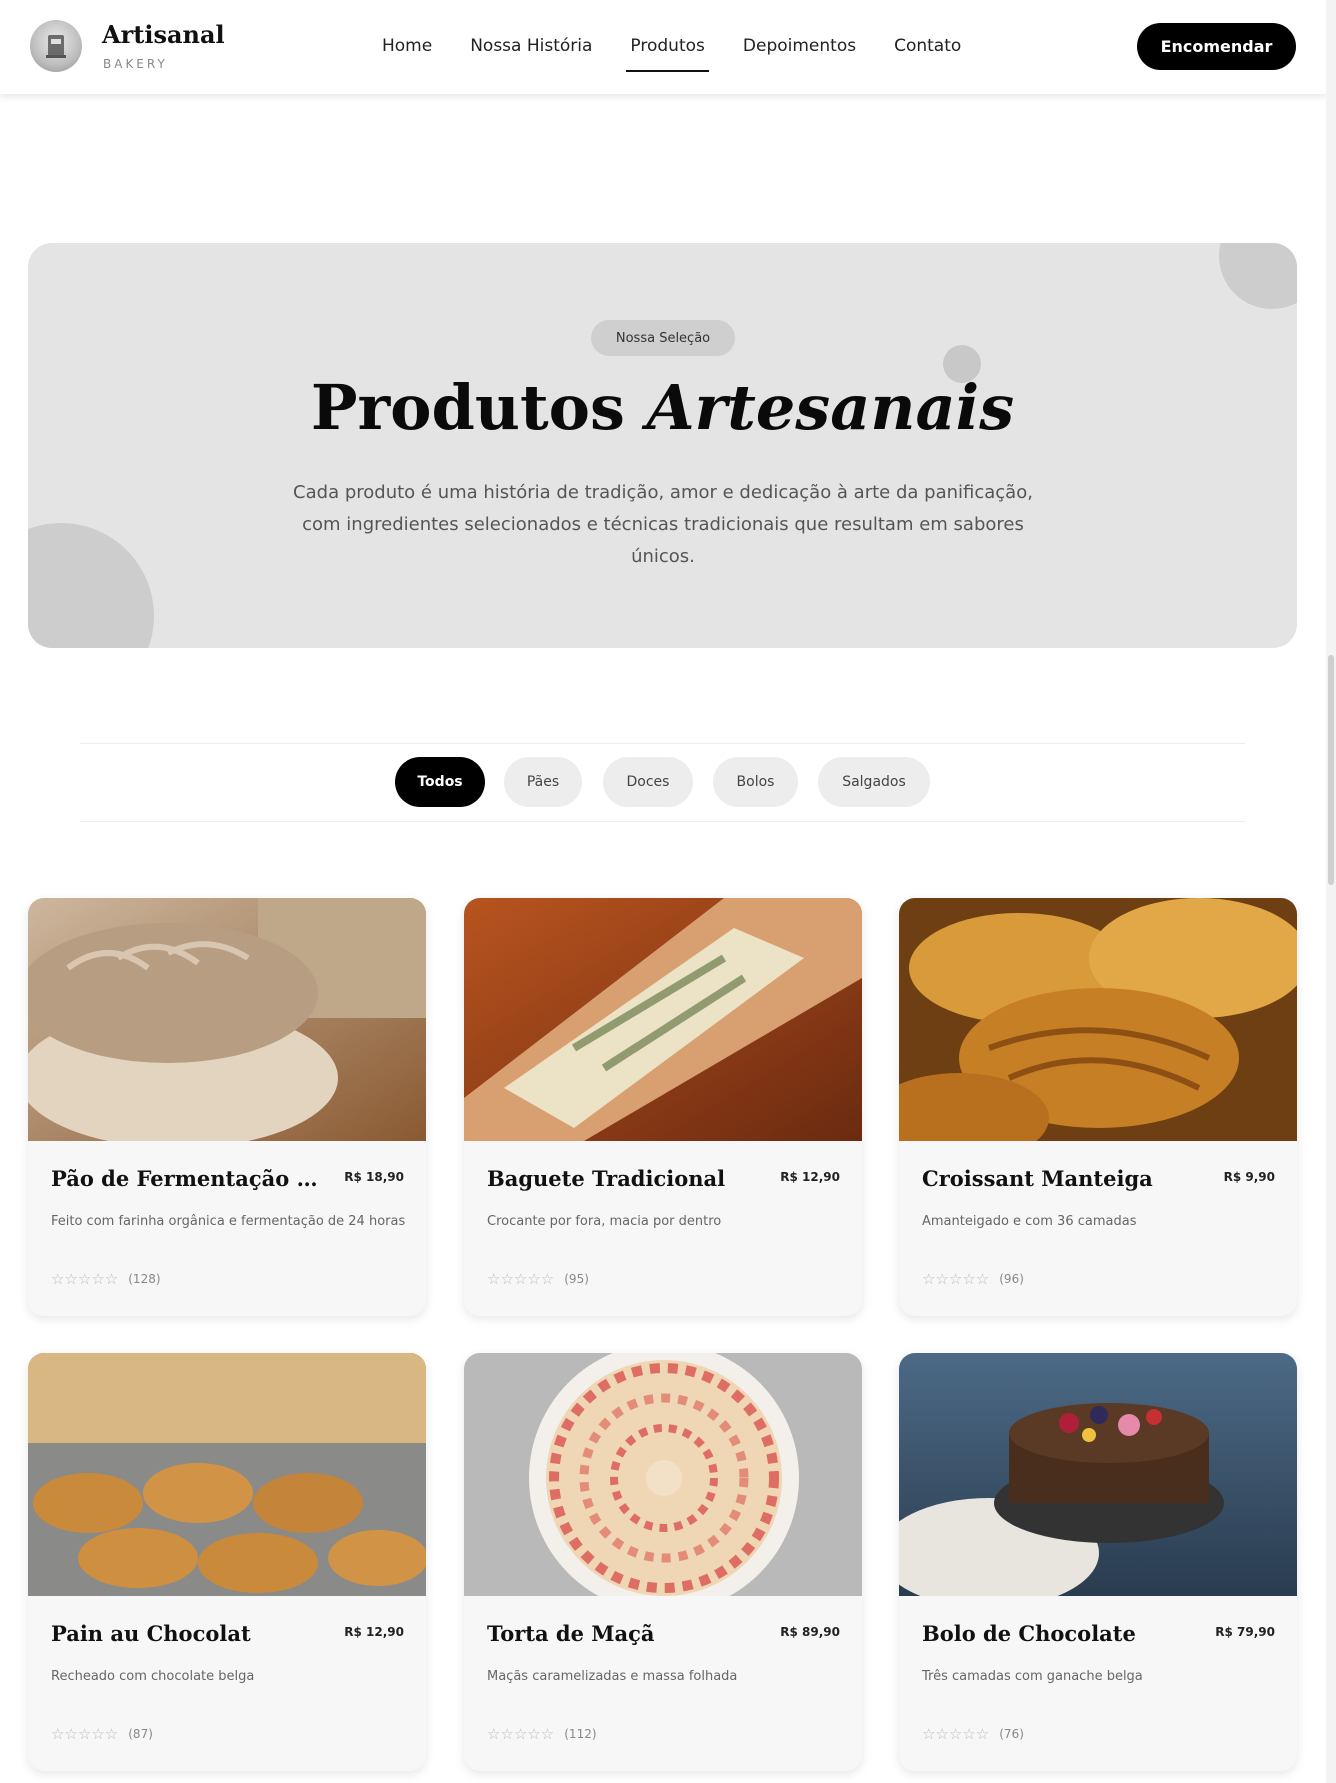  Describe the element at coordinates (1011, 1734) in the screenshot. I see `review-count: (76)` at that location.